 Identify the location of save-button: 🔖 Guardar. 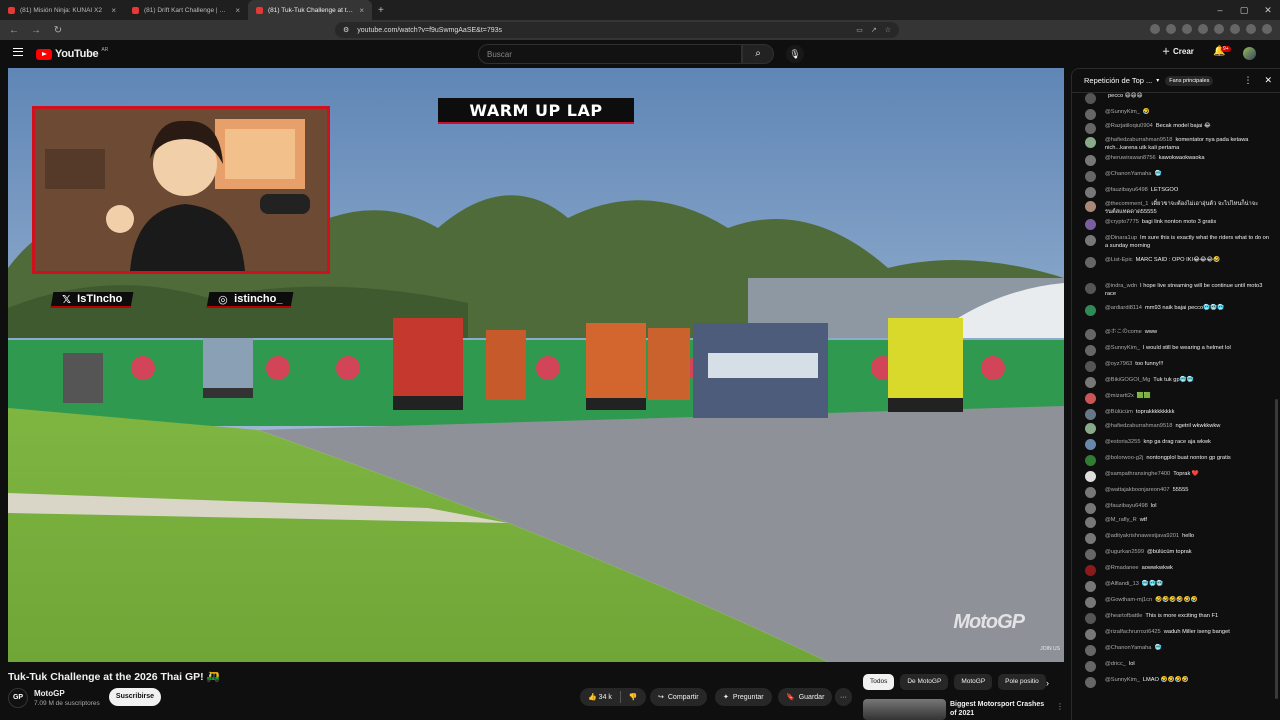
(805, 697).